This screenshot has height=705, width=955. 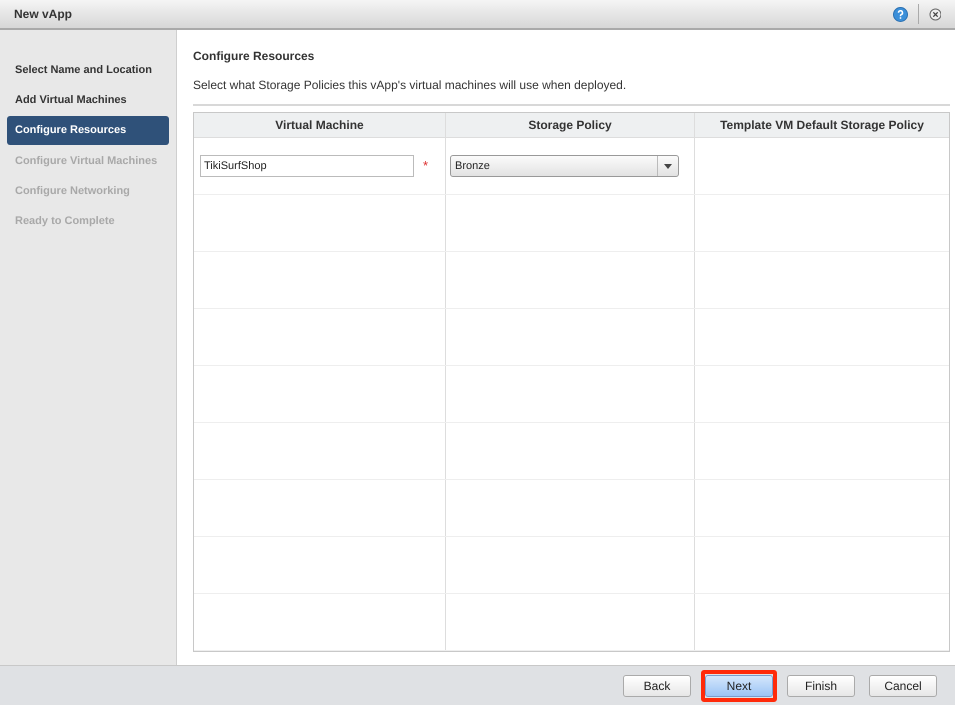 I want to click on section-description: Select what Storage Policies this vApp's virtual machines will use when deployed., so click(x=571, y=91).